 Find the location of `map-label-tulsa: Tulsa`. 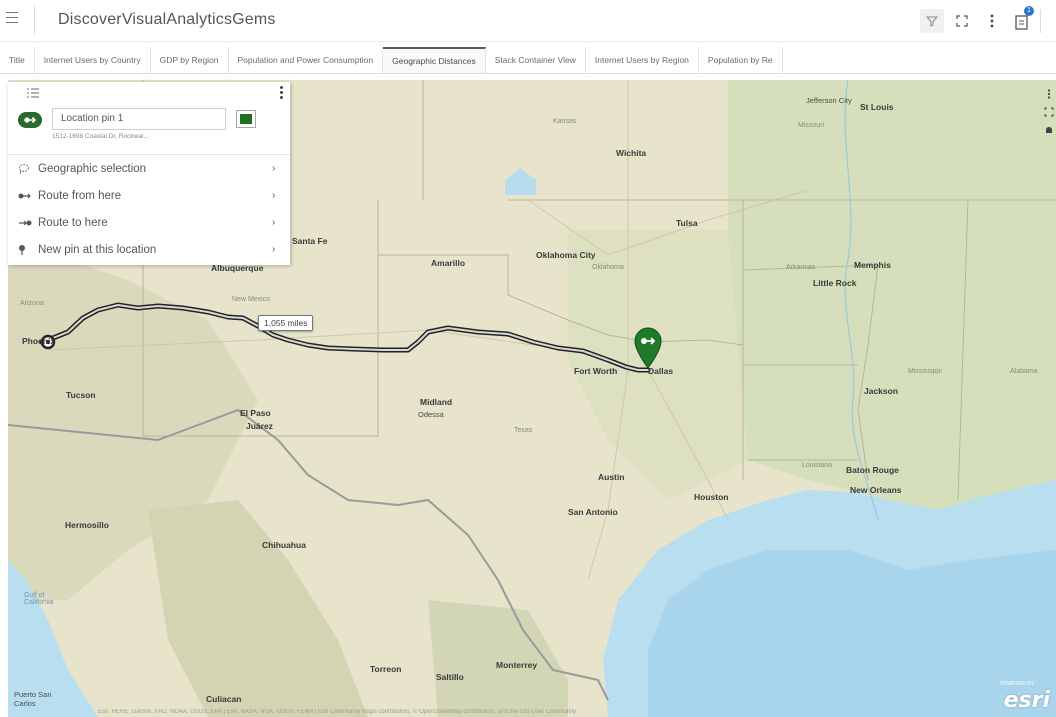

map-label-tulsa: Tulsa is located at coordinates (687, 223).